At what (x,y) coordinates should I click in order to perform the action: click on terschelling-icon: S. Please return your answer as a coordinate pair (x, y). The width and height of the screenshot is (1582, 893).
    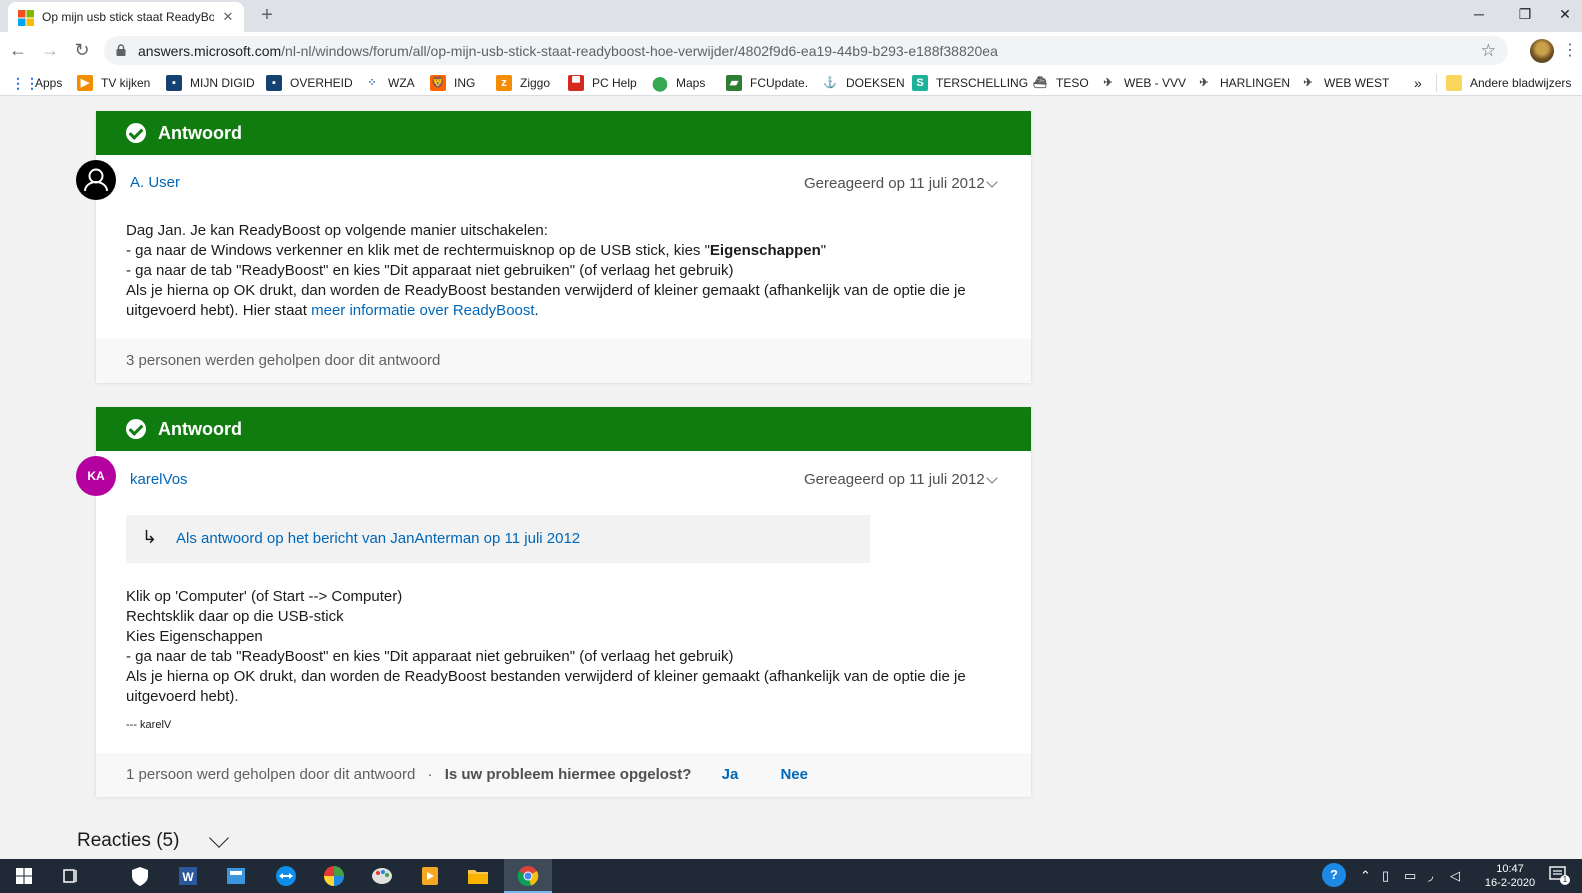
    Looking at the image, I should click on (920, 83).